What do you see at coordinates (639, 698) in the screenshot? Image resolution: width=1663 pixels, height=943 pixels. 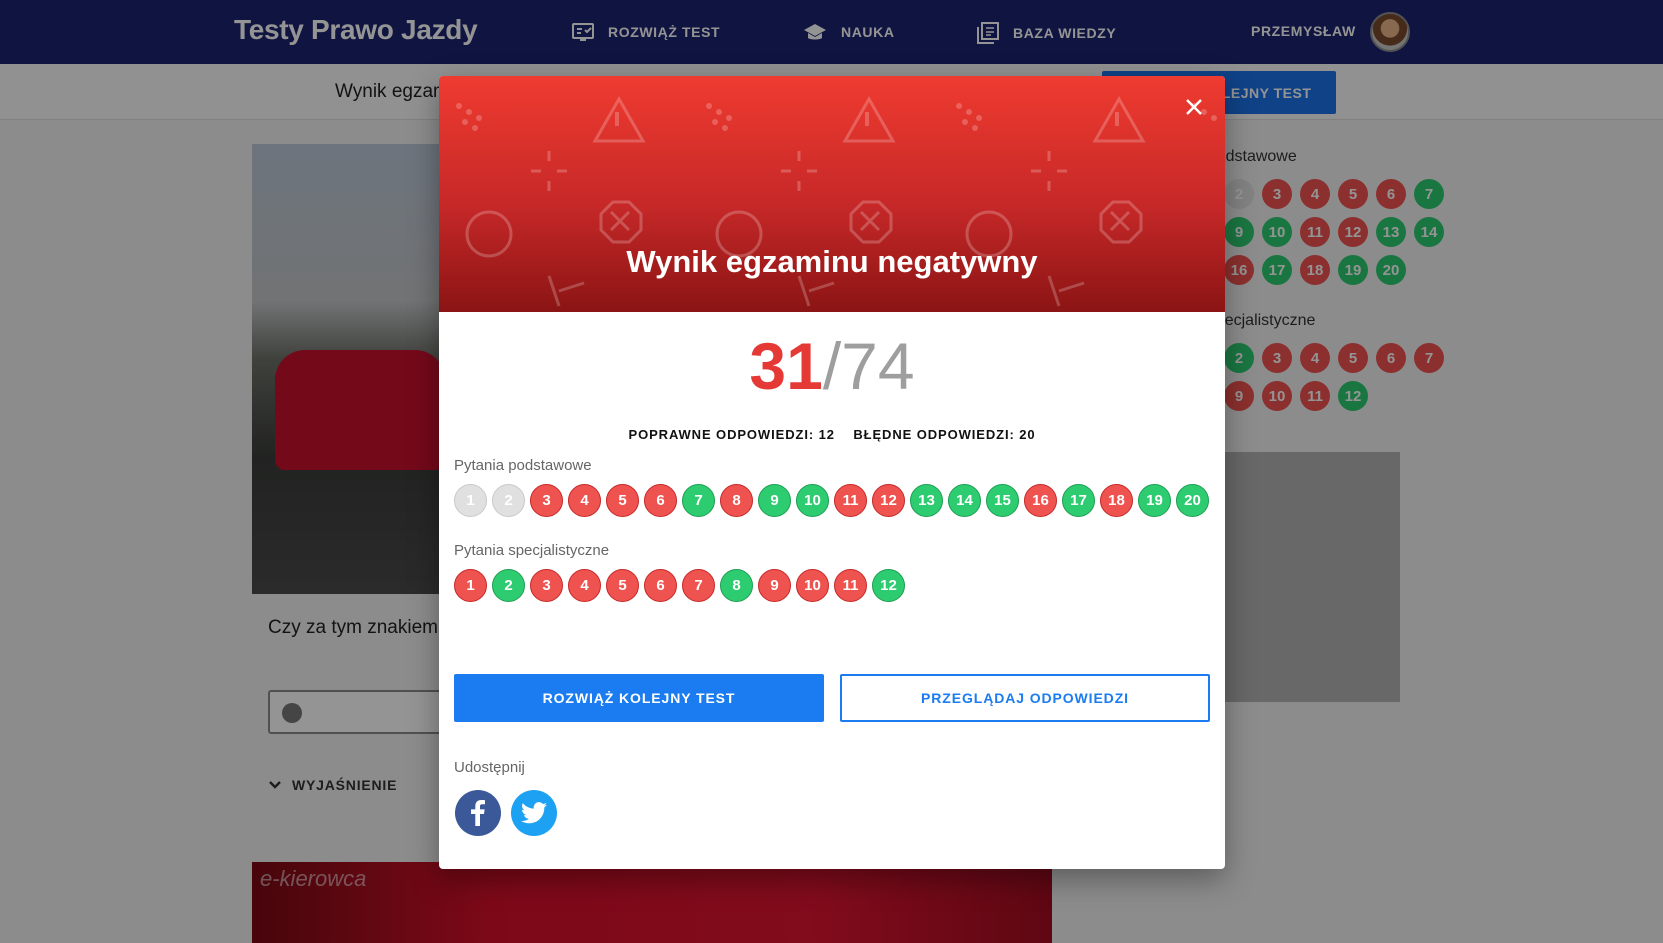 I see `next-test-button: ROZWIĄŻ KOLEJNY TEST` at bounding box center [639, 698].